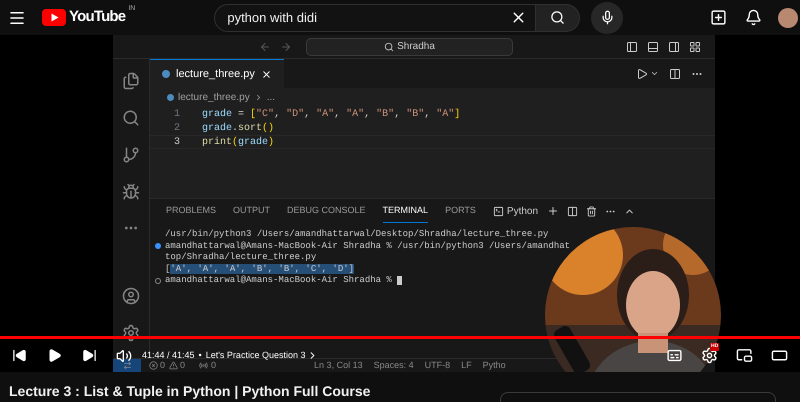 This screenshot has width=800, height=402. Describe the element at coordinates (409, 47) in the screenshot. I see `command-center: Shradha` at that location.